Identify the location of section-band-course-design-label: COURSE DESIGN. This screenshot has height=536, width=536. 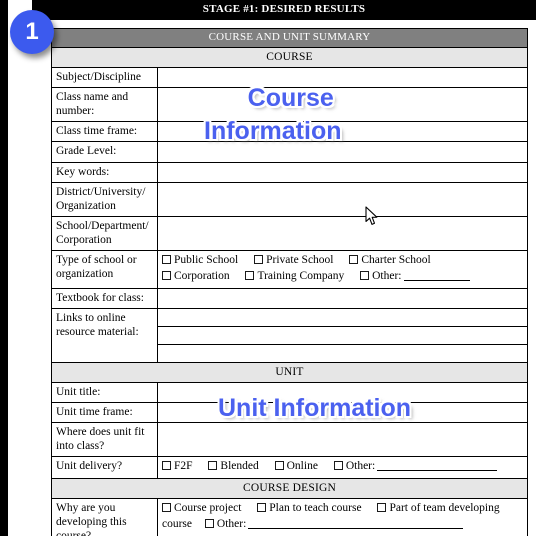
(289, 488).